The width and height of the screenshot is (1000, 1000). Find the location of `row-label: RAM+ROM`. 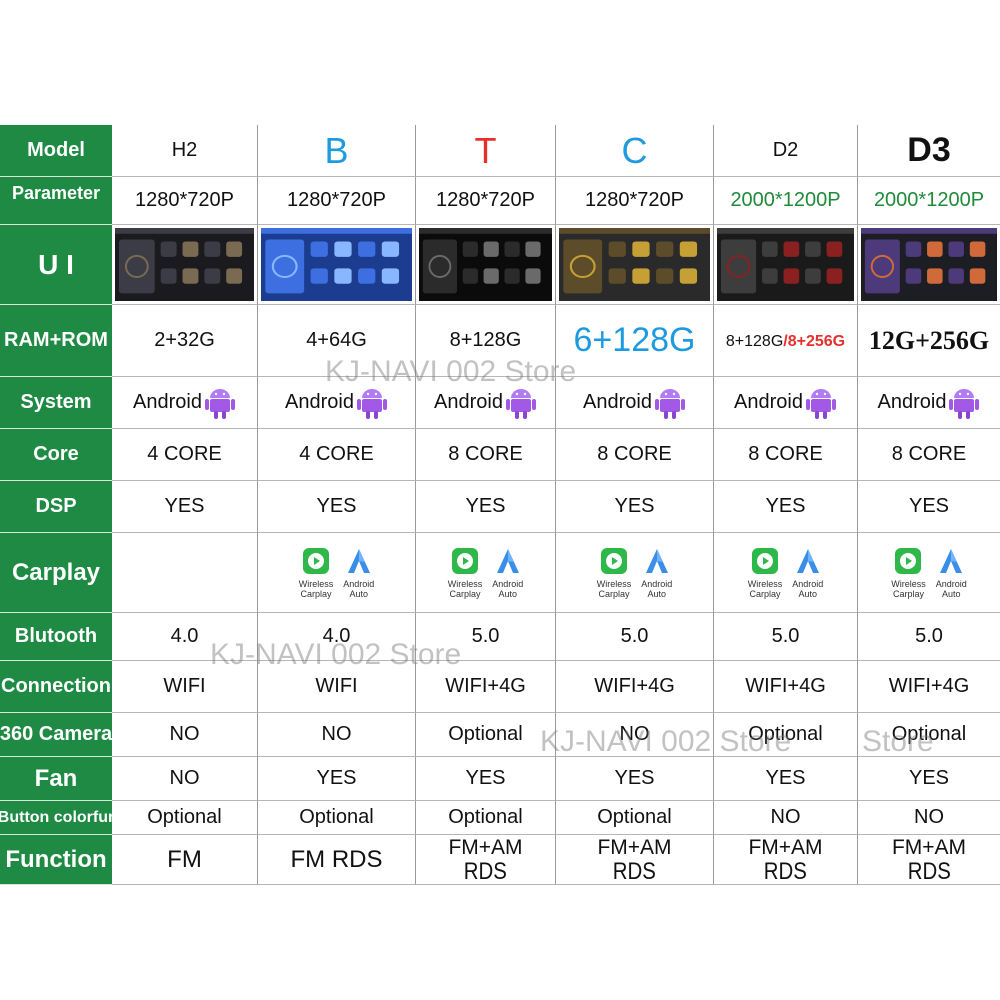

row-label: RAM+ROM is located at coordinates (56, 341).